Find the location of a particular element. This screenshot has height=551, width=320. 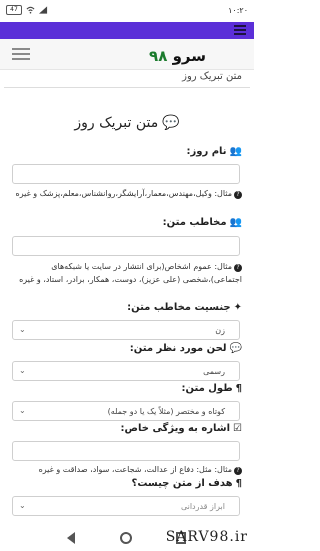

status-time: ۱۰:۲۰ is located at coordinates (238, 10).